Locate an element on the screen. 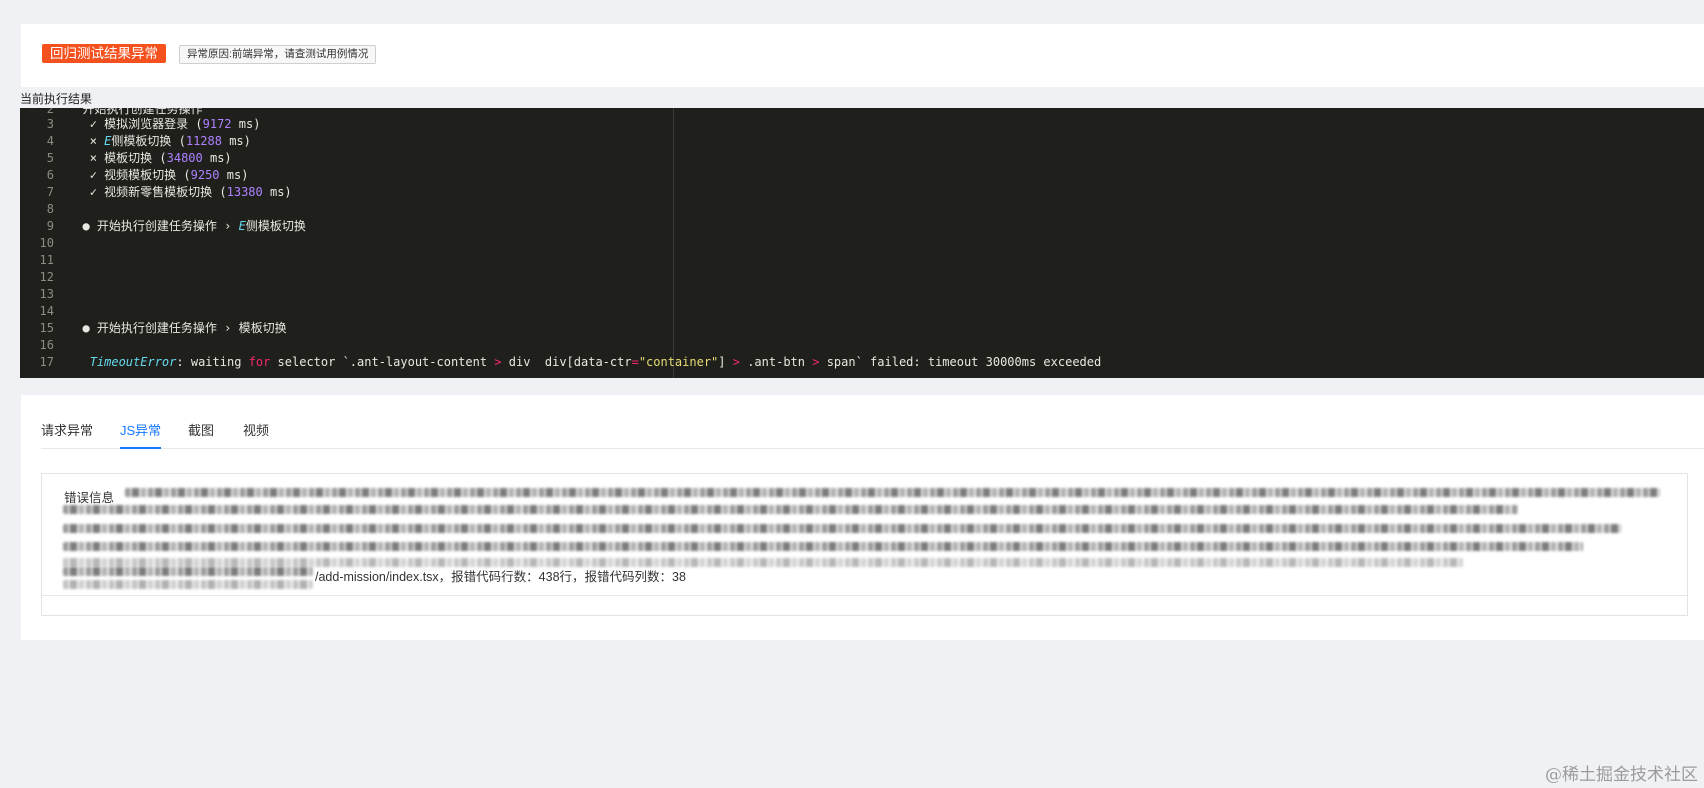 The image size is (1704, 788). status-badge: 回归测试结果异常 is located at coordinates (104, 53).